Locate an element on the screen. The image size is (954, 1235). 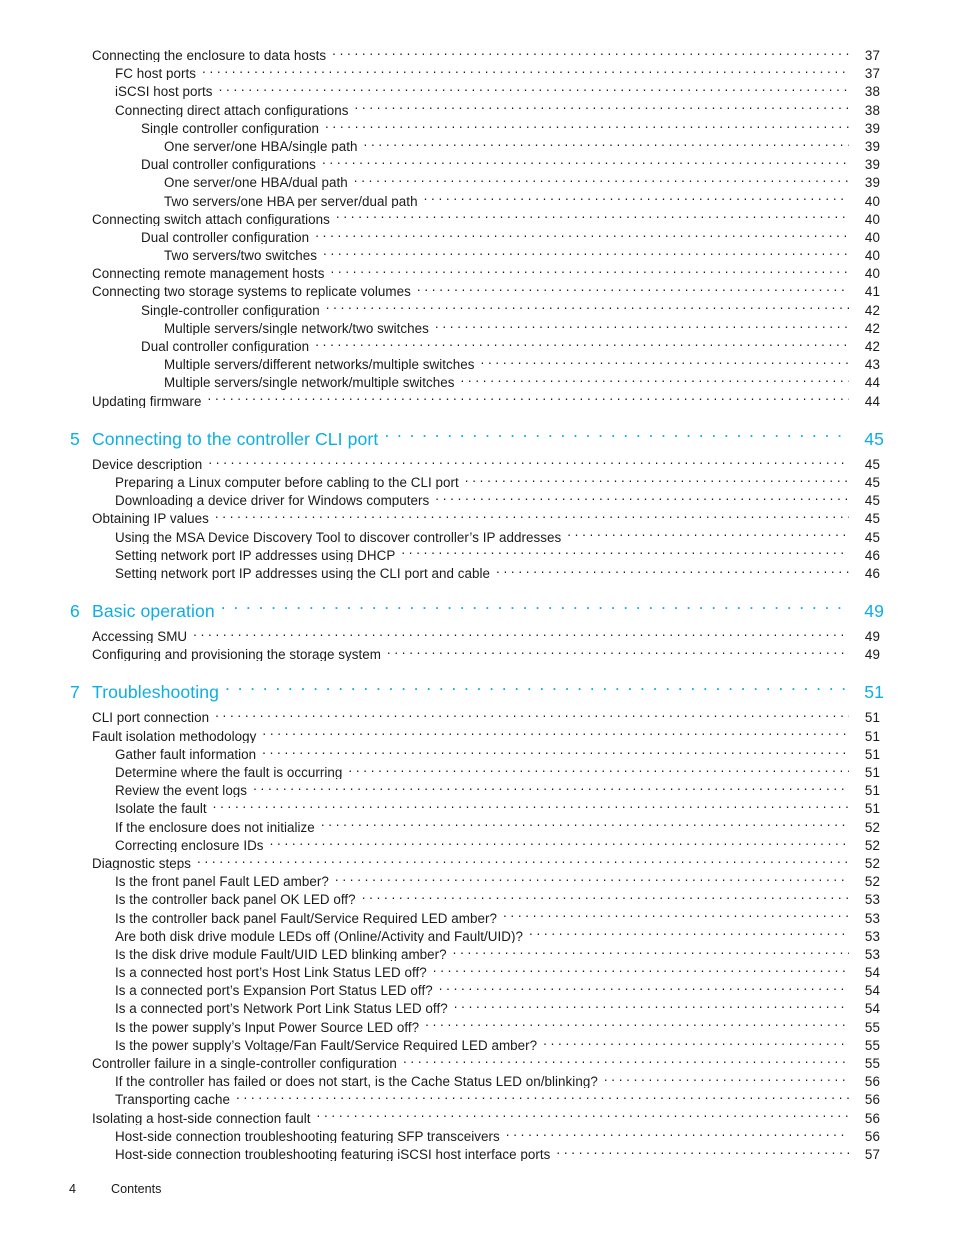
toc-chapter-row: 6 Basic operation 49 is located at coordinates (442, 611).